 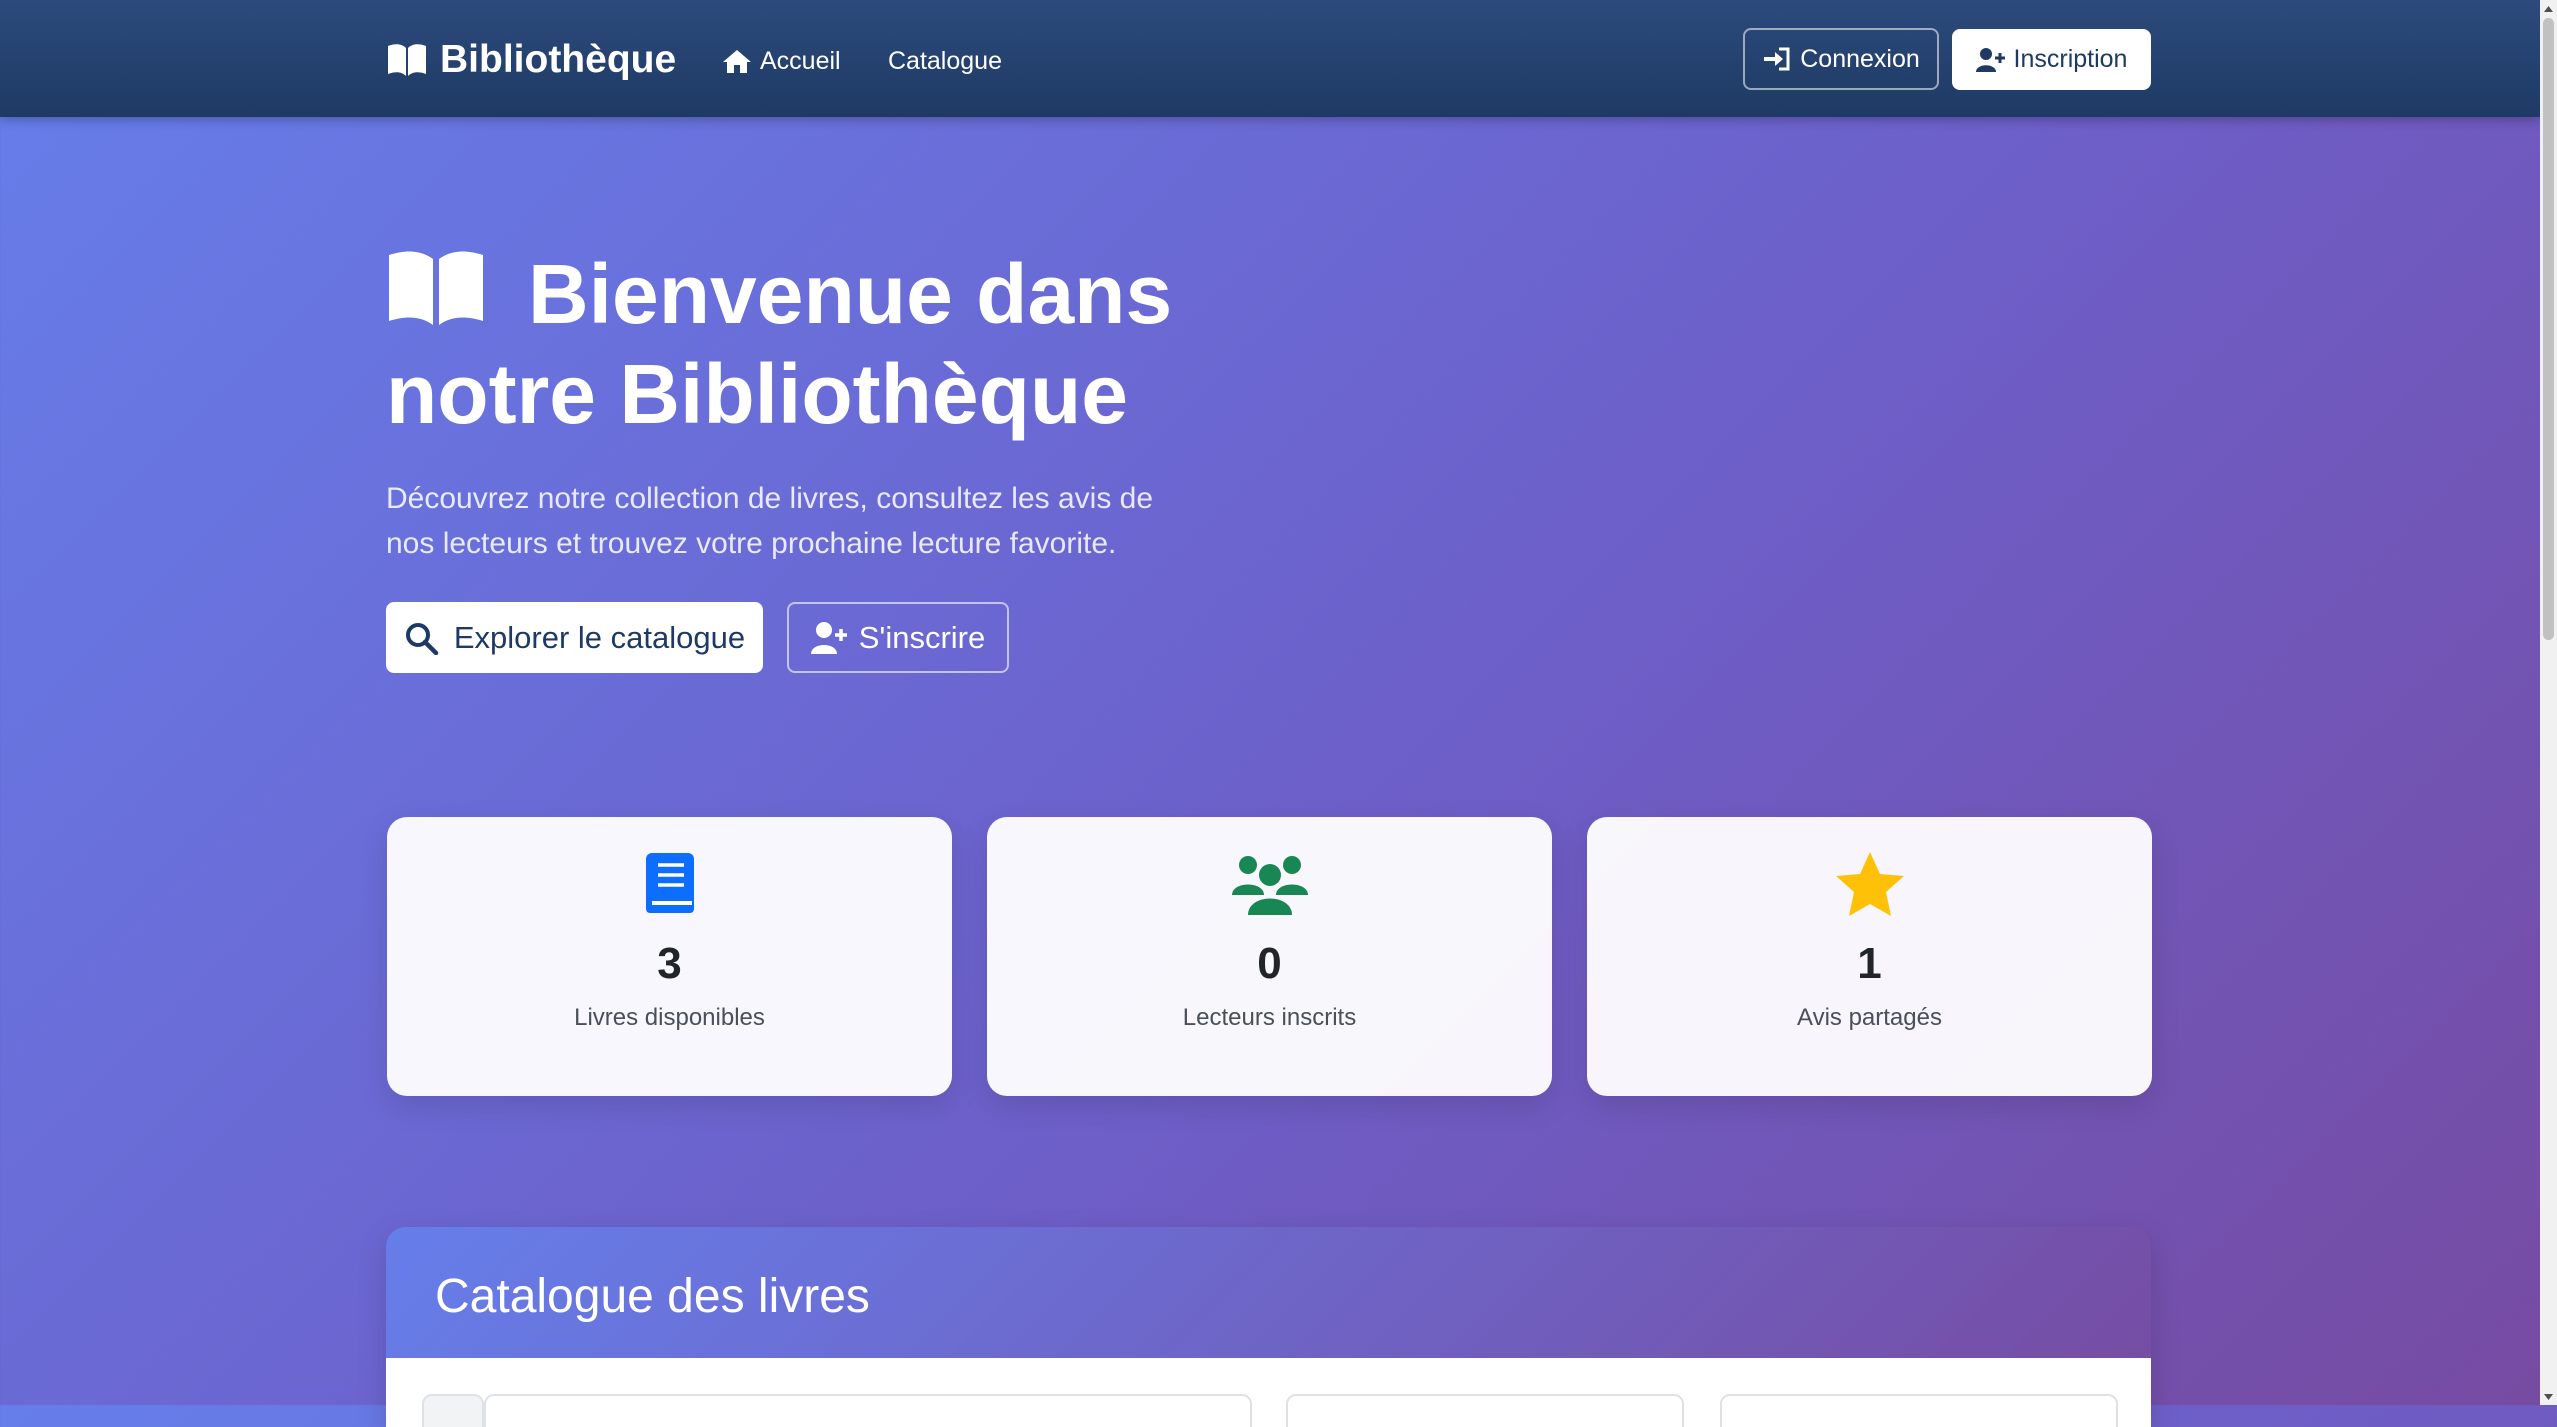 I want to click on catalogue-section: Catalogue des livres, so click(x=1268, y=1327).